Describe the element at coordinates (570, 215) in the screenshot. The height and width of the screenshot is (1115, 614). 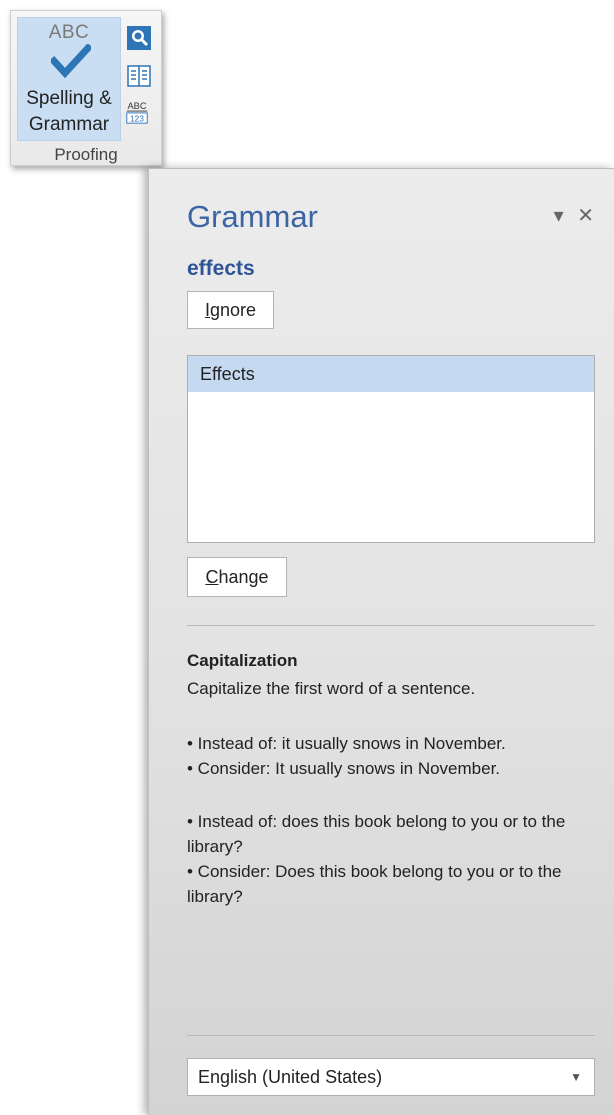
I see `pane-controls: ▾ ✕` at that location.